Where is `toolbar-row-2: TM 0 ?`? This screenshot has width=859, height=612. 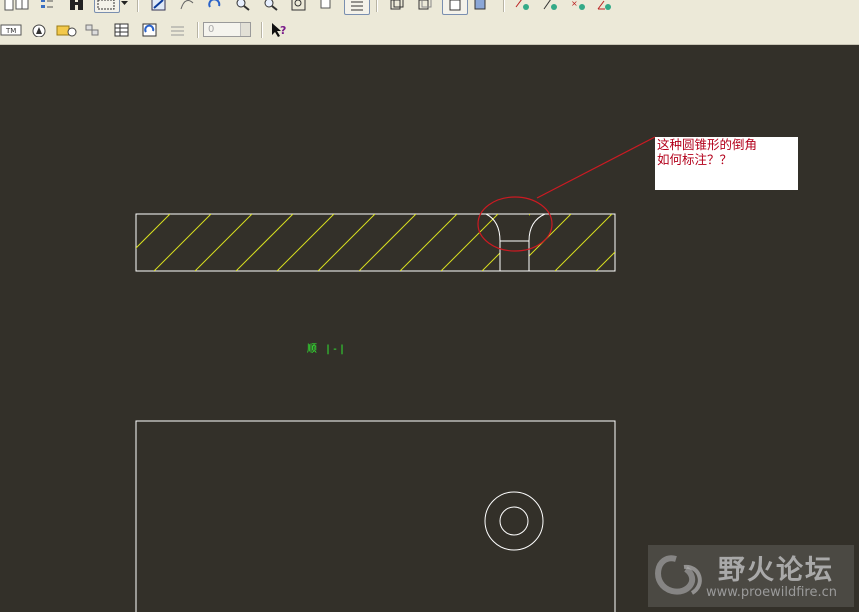 toolbar-row-2: TM 0 ? is located at coordinates (429, 30).